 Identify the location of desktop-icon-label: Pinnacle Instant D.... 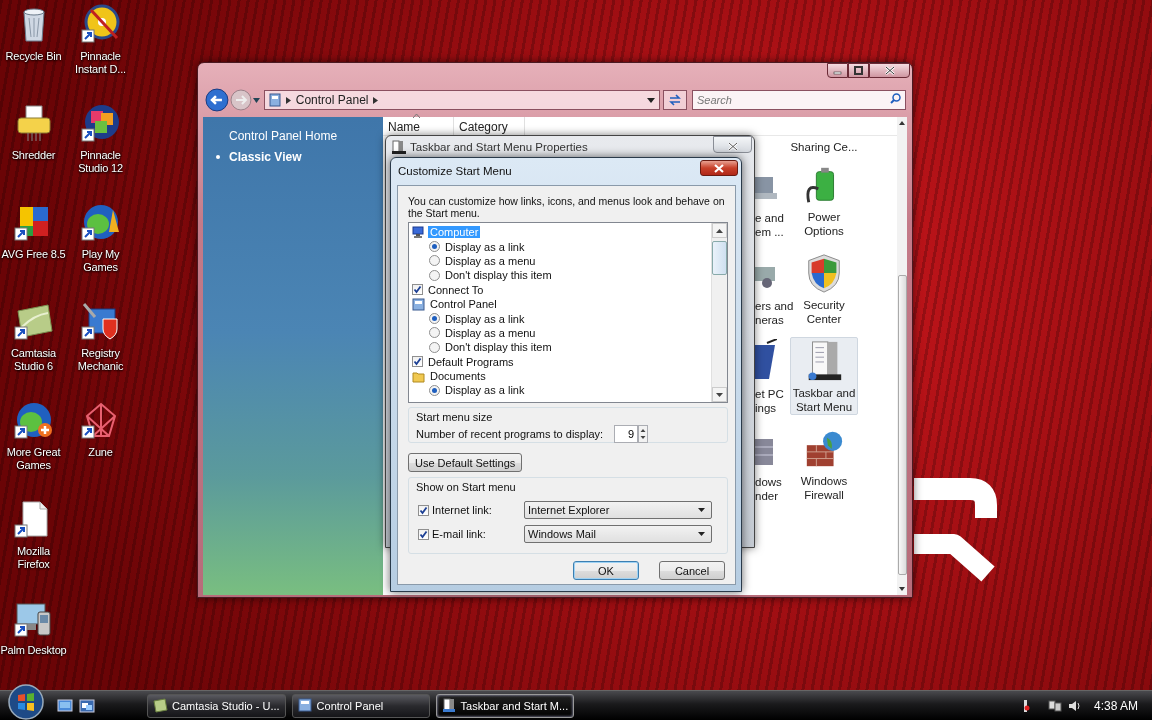
(100, 63).